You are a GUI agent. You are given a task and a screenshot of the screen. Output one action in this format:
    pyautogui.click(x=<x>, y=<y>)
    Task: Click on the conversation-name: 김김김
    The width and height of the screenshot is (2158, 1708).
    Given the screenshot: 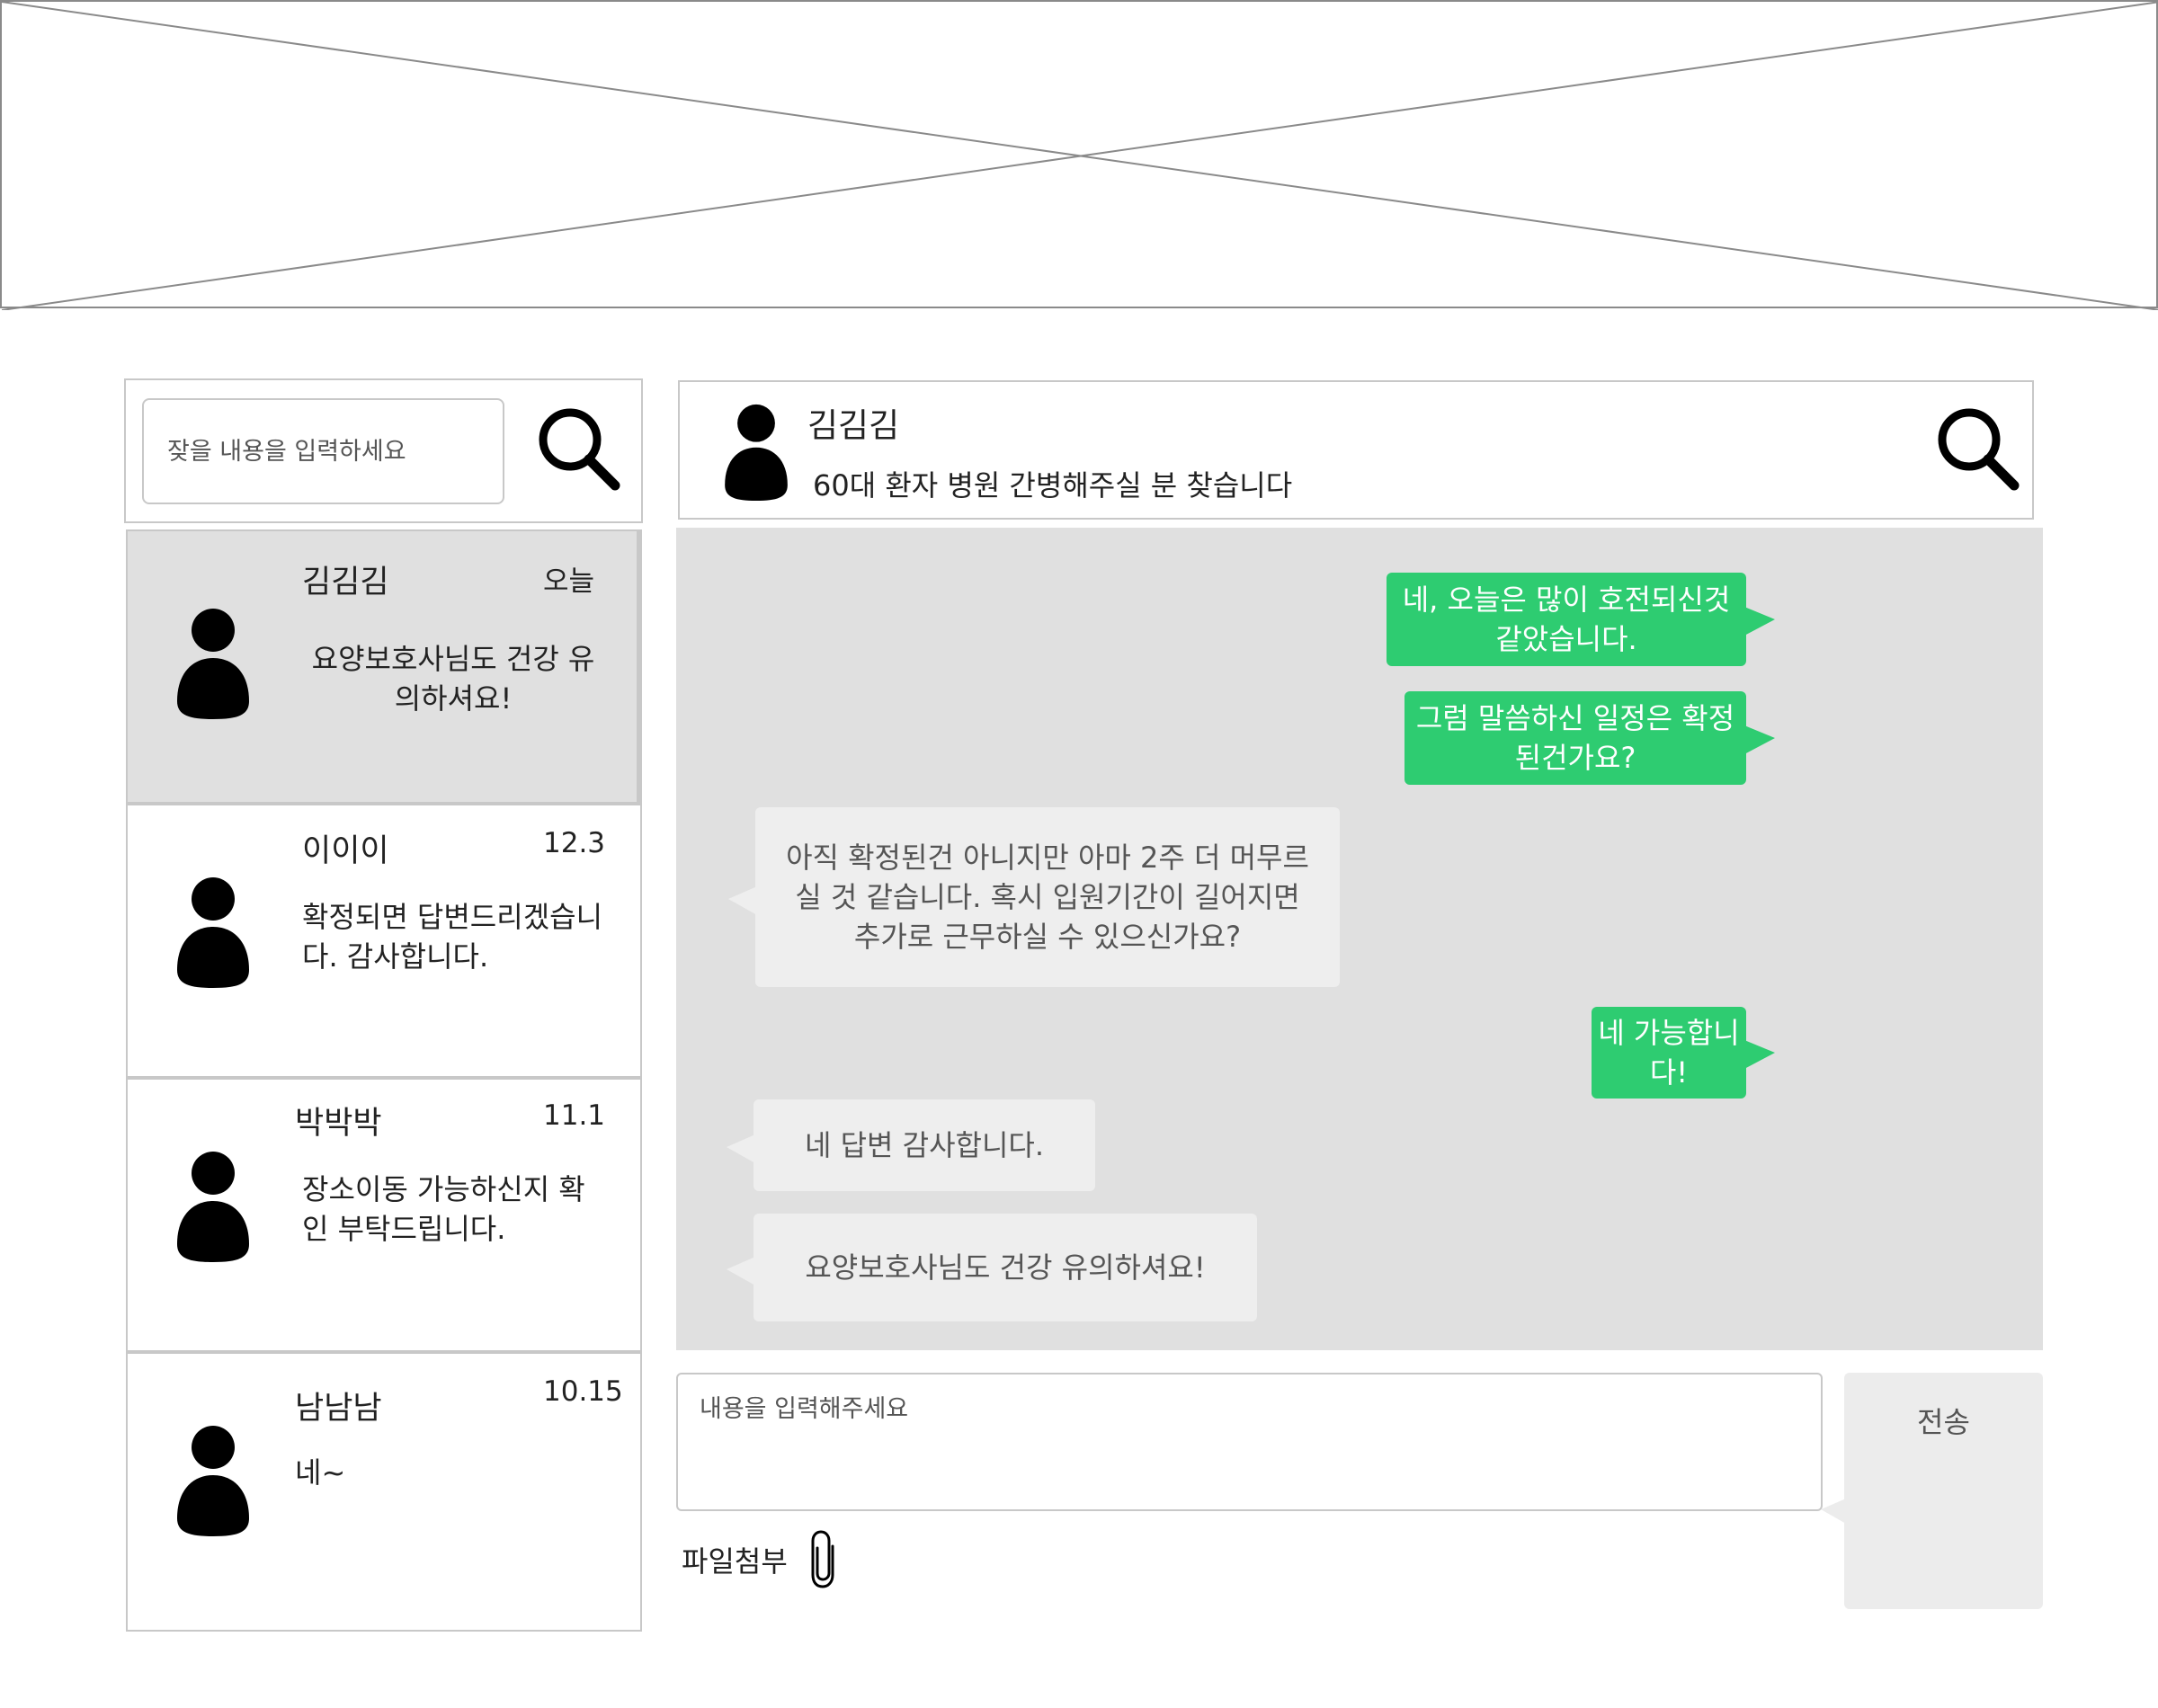 What is the action you would take?
    pyautogui.click(x=345, y=582)
    